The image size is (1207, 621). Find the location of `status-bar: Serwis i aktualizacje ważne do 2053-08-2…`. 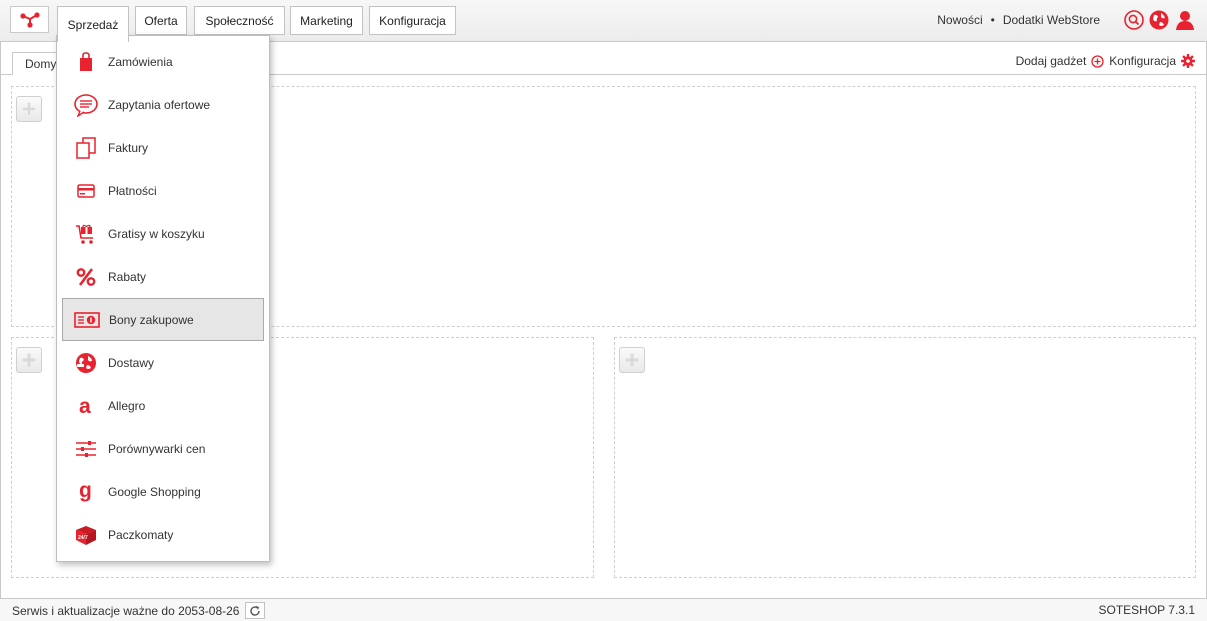

status-bar: Serwis i aktualizacje ważne do 2053-08-2… is located at coordinates (603, 609).